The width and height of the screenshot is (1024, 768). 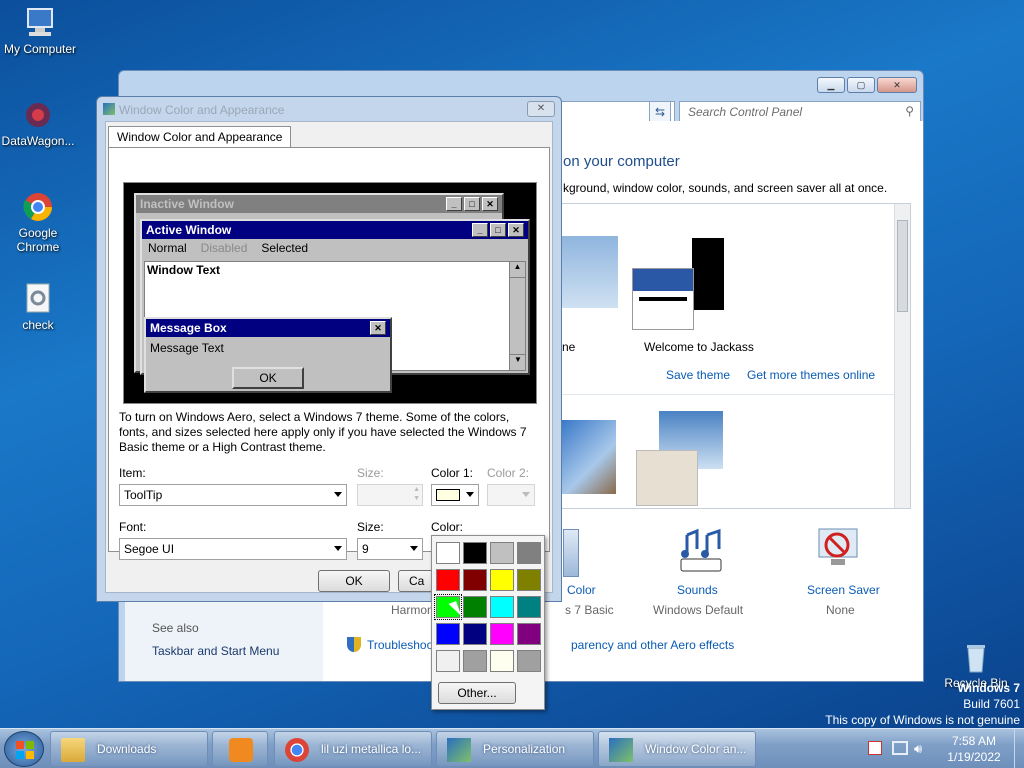 What do you see at coordinates (224, 248) in the screenshot?
I see `menu-disabled: Disabled` at bounding box center [224, 248].